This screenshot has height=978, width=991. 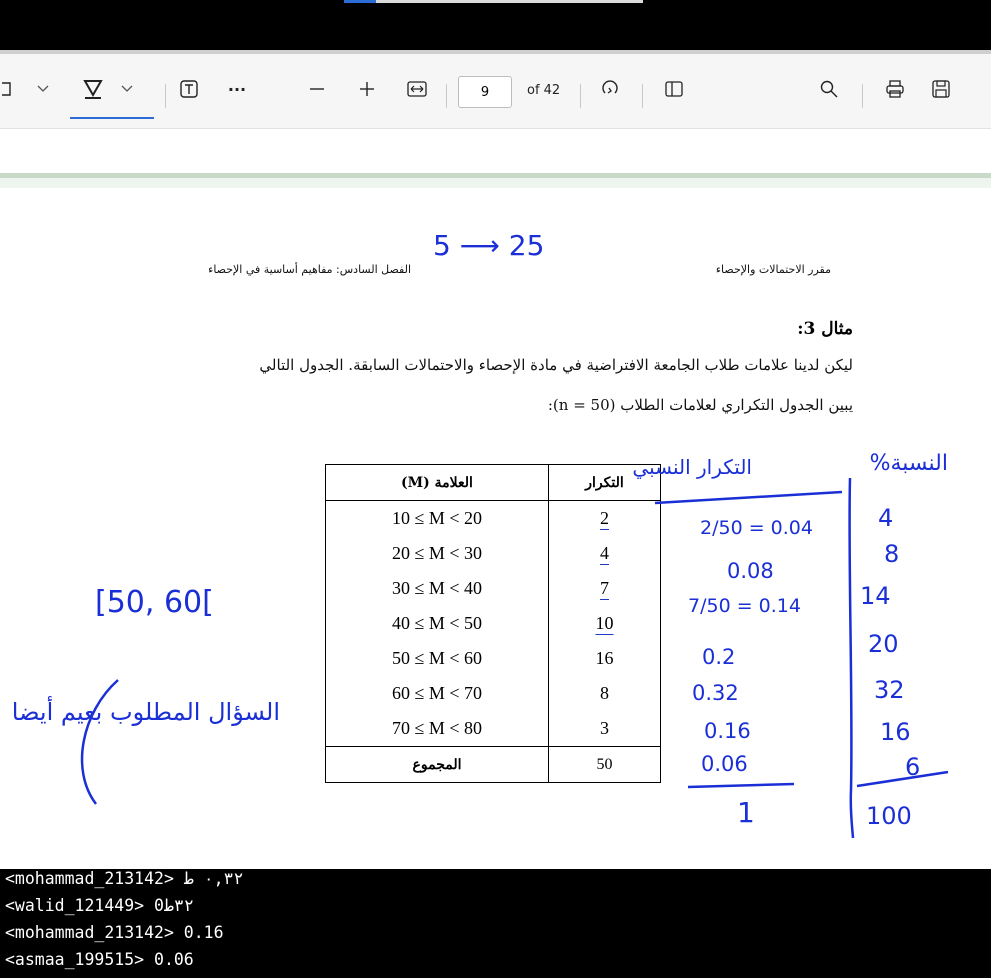 I want to click on ink-top-note: 5 ⟶ 25, so click(x=488, y=245).